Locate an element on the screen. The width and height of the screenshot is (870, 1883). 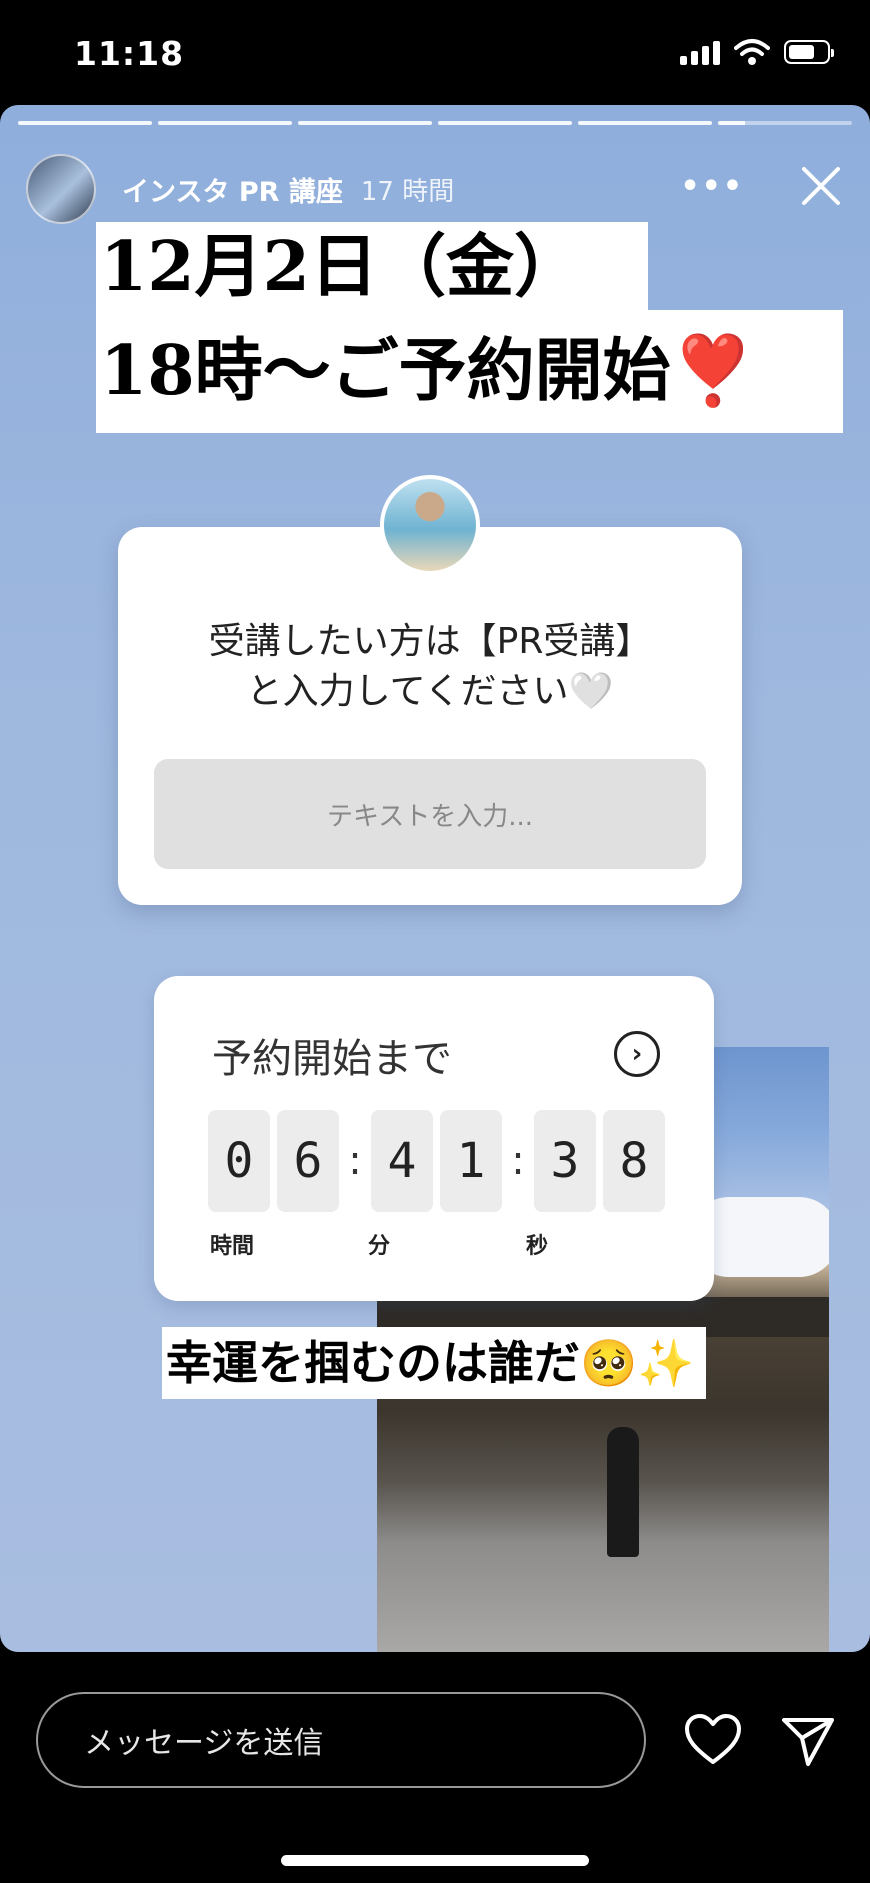
heart-exclamation-emoji: ❣️ is located at coordinates (713, 371).